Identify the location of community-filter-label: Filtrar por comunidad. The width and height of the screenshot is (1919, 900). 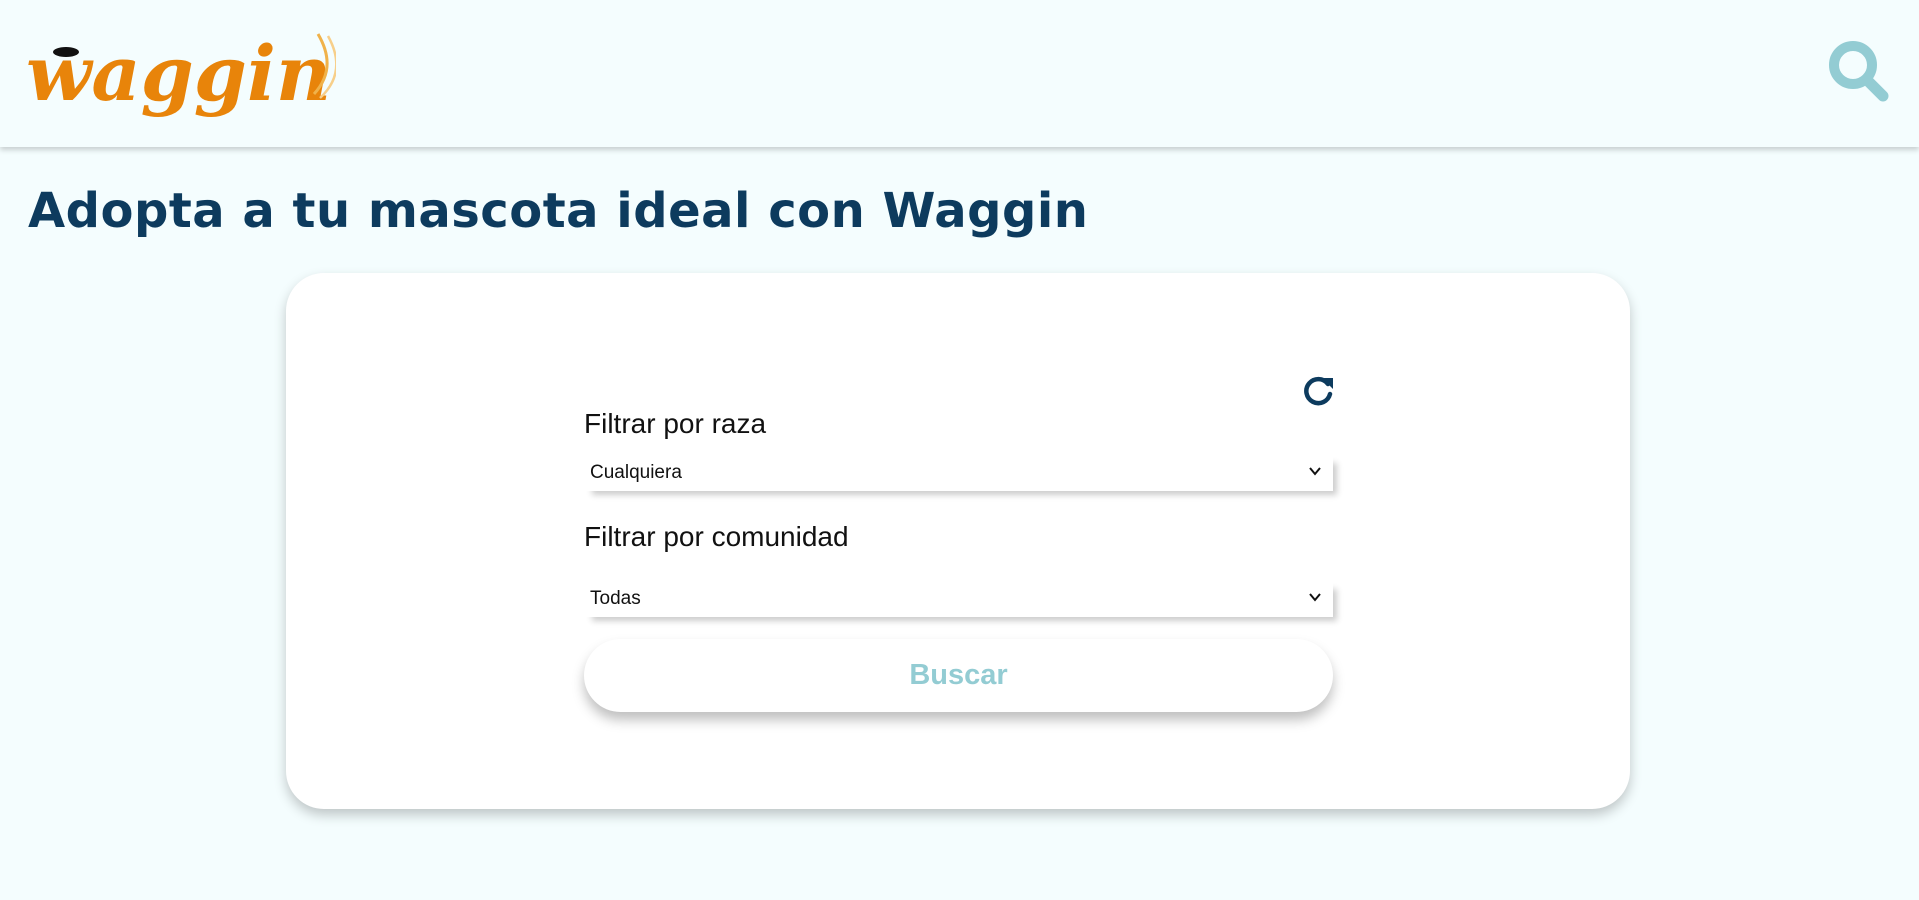
(716, 536).